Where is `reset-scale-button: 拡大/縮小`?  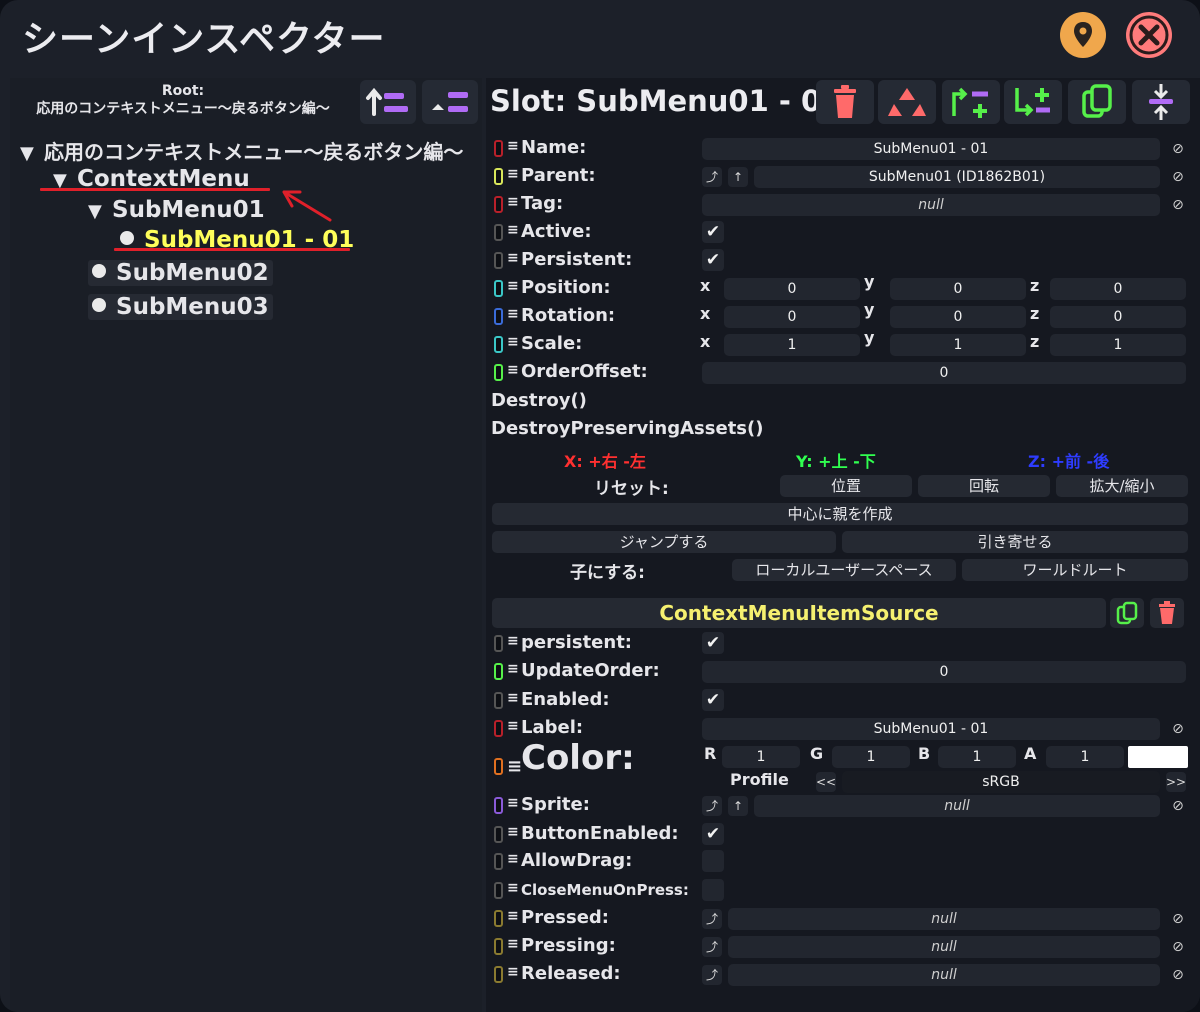
reset-scale-button: 拡大/縮小 is located at coordinates (1122, 486).